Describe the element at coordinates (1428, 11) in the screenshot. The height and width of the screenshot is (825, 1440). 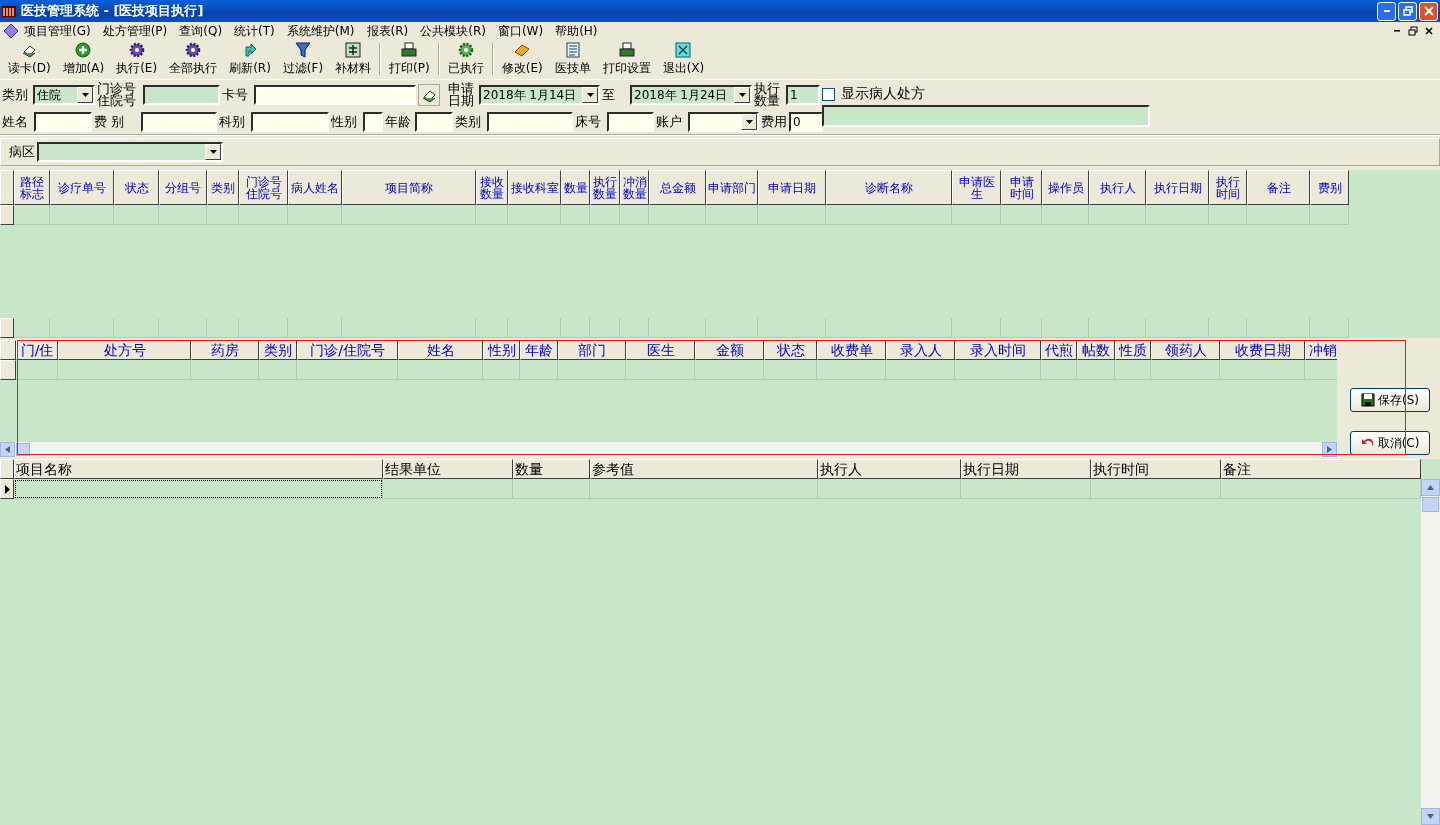
I see `close-button` at that location.